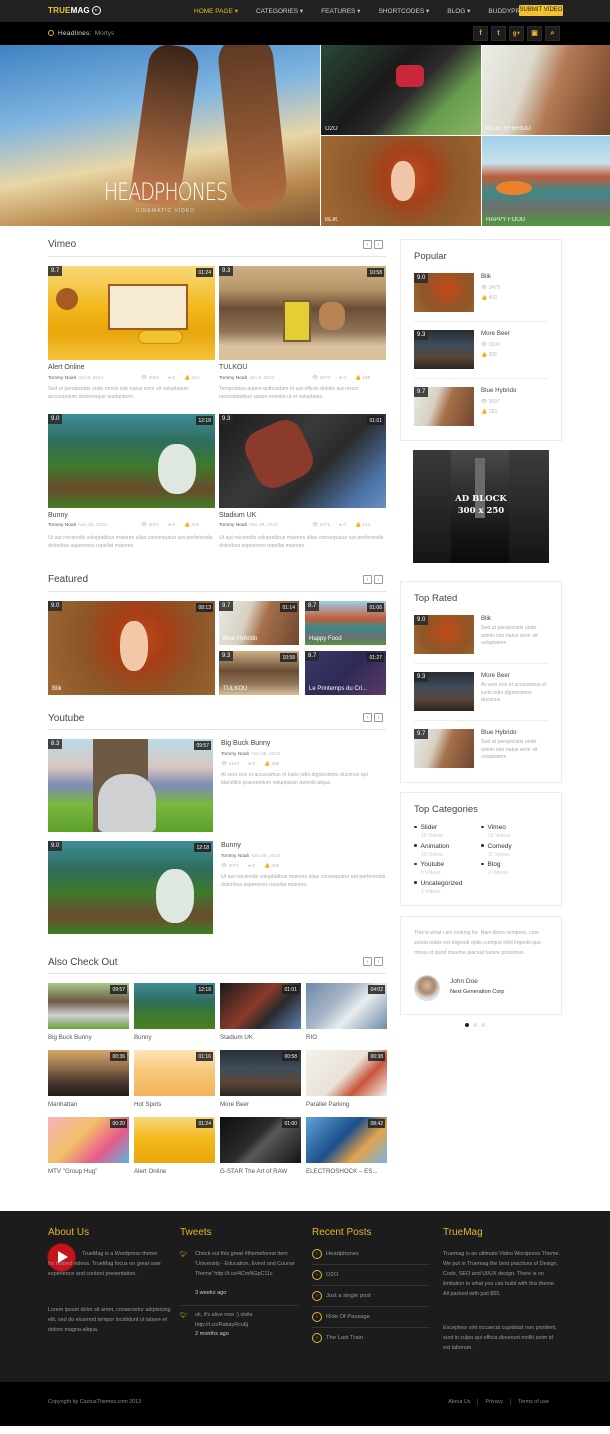  I want to click on popular-title: Blik, so click(486, 276).